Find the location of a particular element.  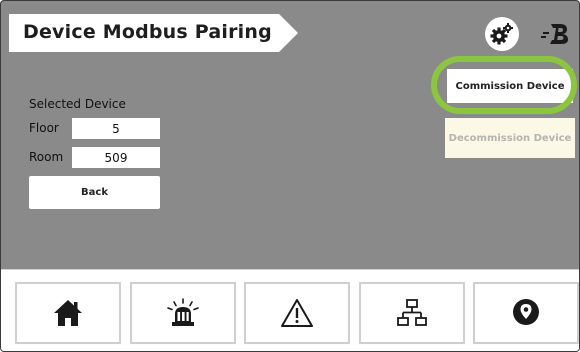

gear-icon is located at coordinates (501, 34).